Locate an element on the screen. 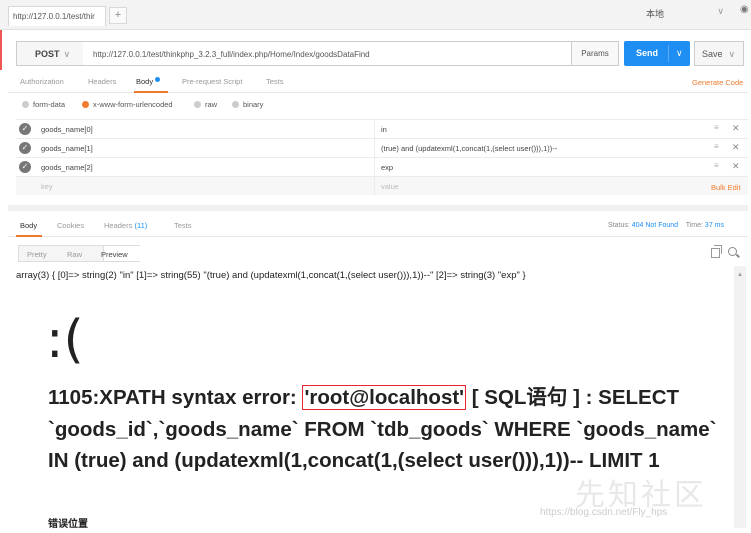 This screenshot has height=533, width=751. params-button: Params is located at coordinates (595, 53).